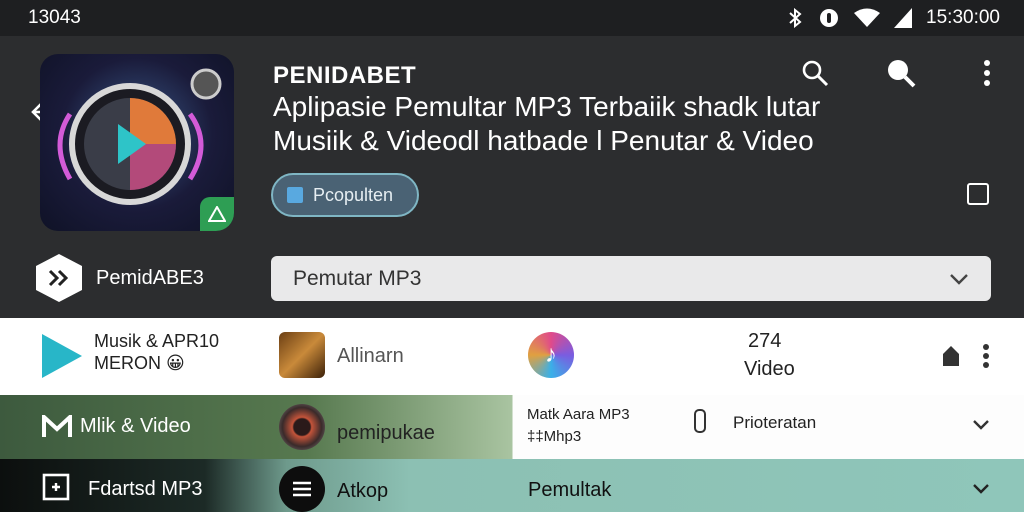  I want to click on brand-label: PemidABE3, so click(150, 277).